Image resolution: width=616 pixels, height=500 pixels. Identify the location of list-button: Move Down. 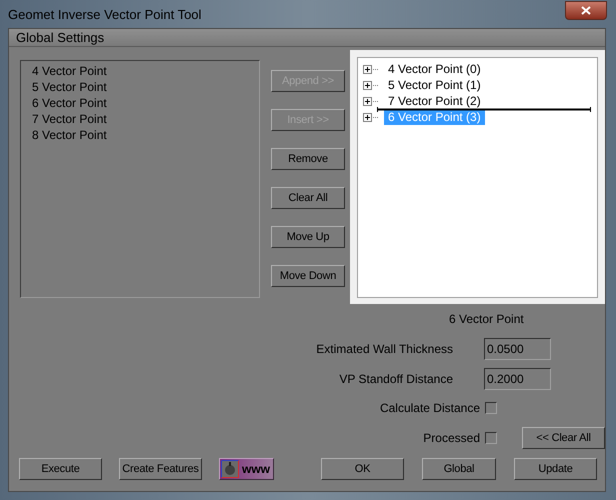
(308, 276).